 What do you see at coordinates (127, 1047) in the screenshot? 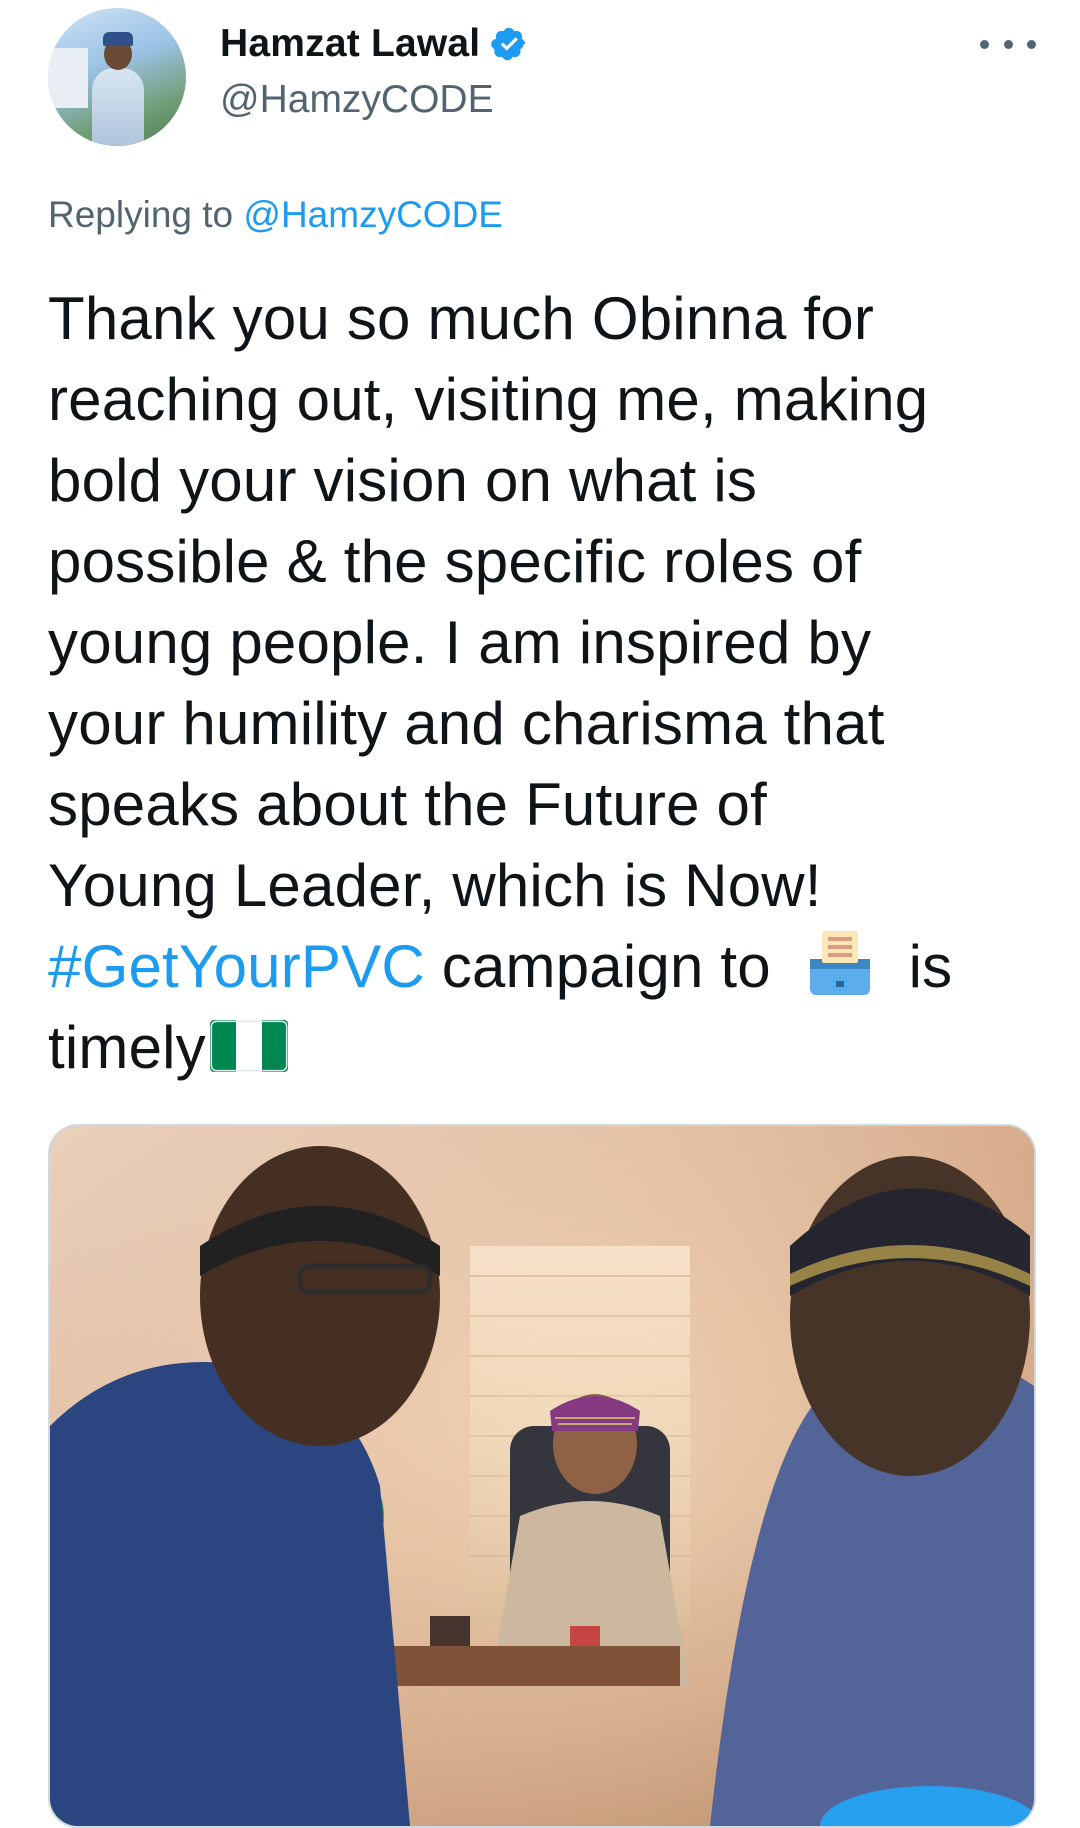
I see `tweet-text-fragment: timely` at bounding box center [127, 1047].